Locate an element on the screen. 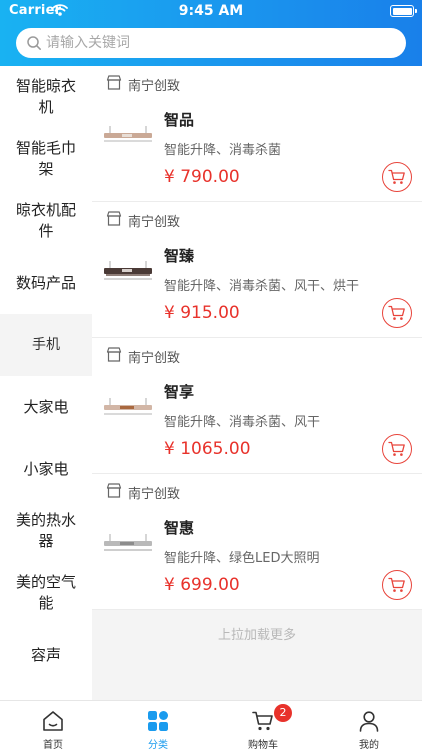  tab-mine: 我的 is located at coordinates (369, 725).